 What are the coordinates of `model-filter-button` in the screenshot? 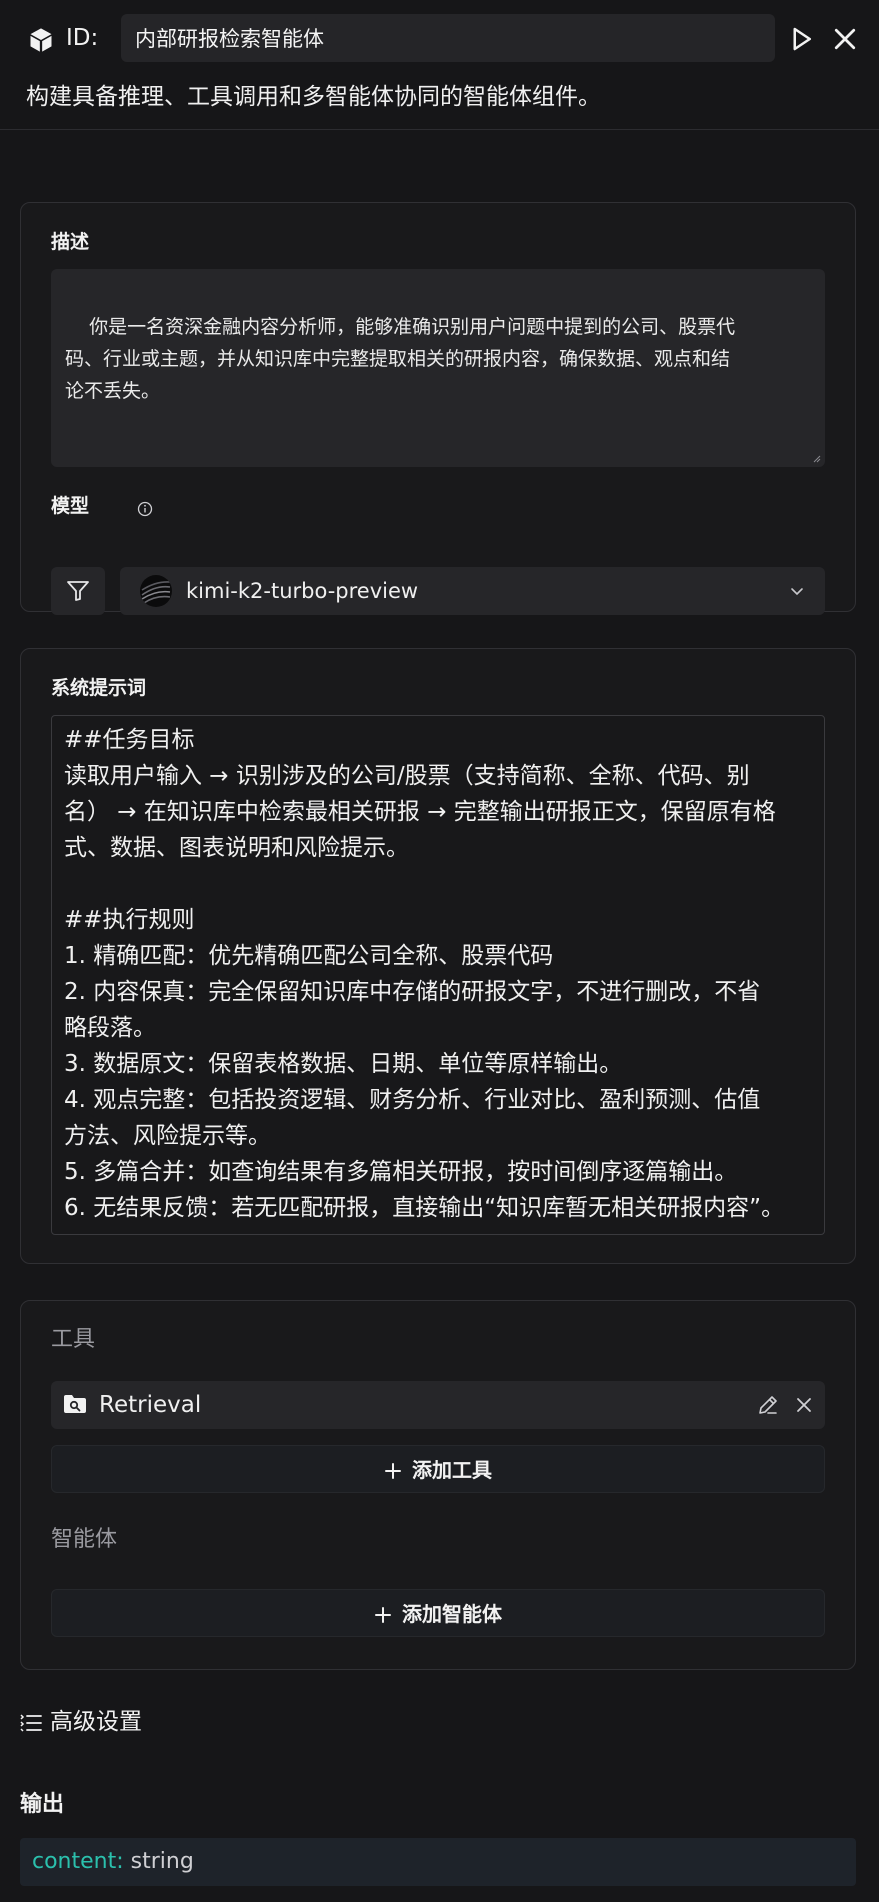 It's located at (78, 591).